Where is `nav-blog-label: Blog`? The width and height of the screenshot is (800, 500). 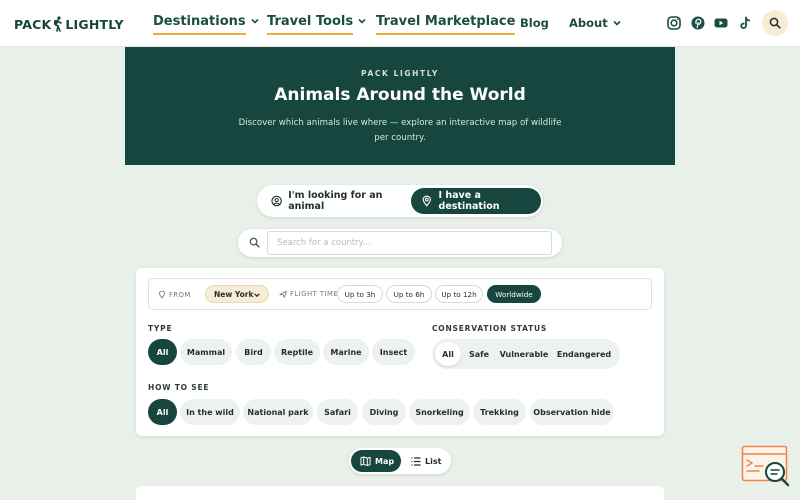
nav-blog-label: Blog is located at coordinates (534, 23).